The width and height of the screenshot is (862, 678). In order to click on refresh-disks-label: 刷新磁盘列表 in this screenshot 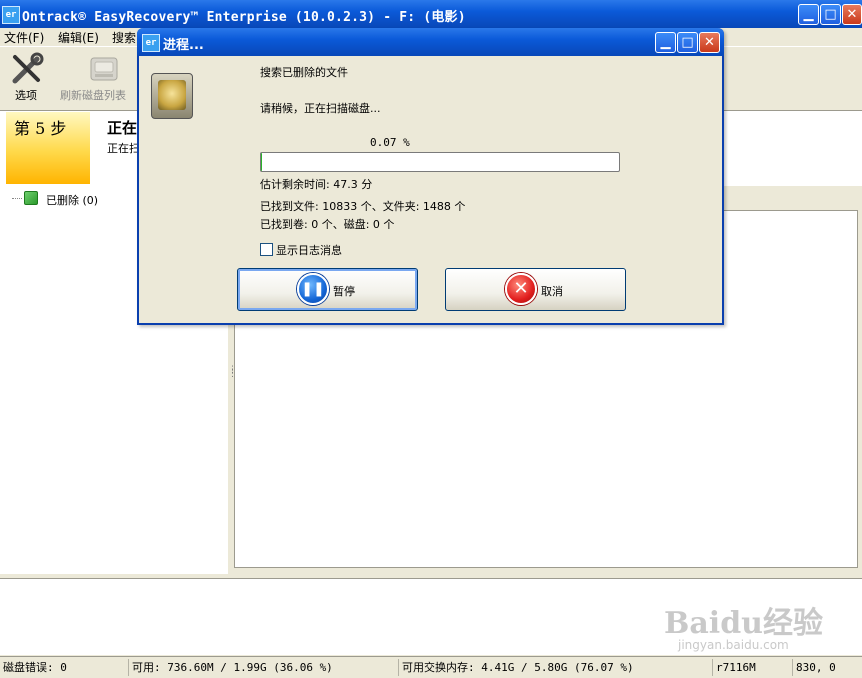, I will do `click(93, 95)`.